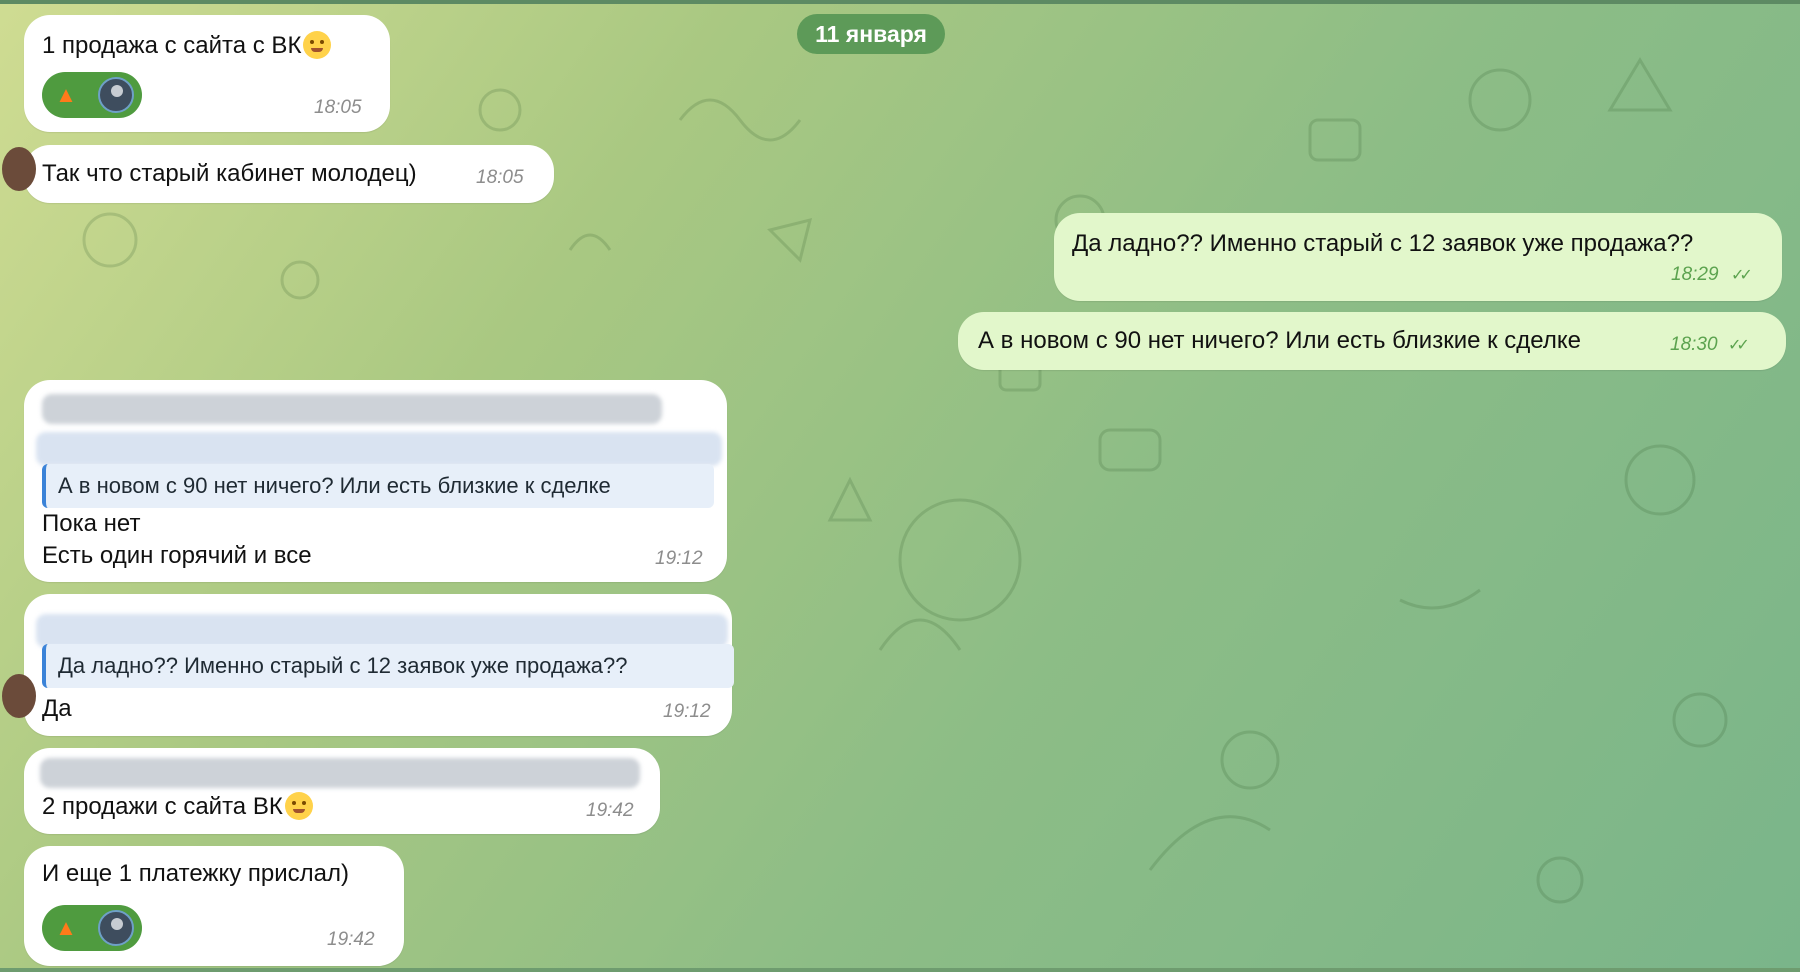 The height and width of the screenshot is (972, 1800). Describe the element at coordinates (177, 555) in the screenshot. I see `message-text: Есть один горячий и все` at that location.